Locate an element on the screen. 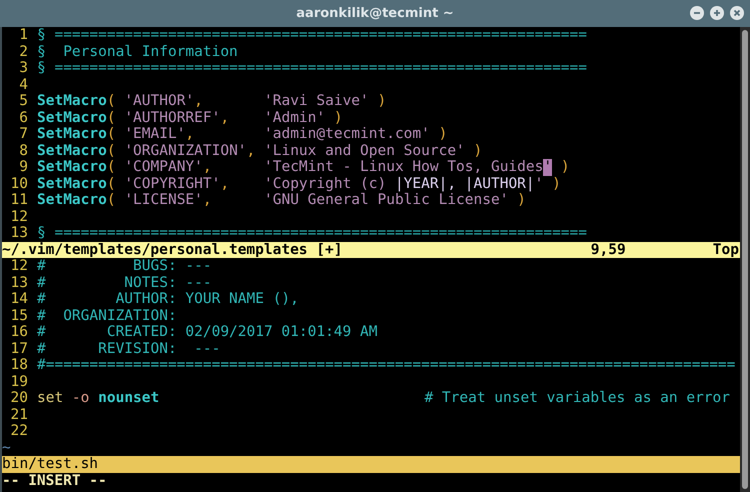  section-text: § Personal Information is located at coordinates (137, 52).